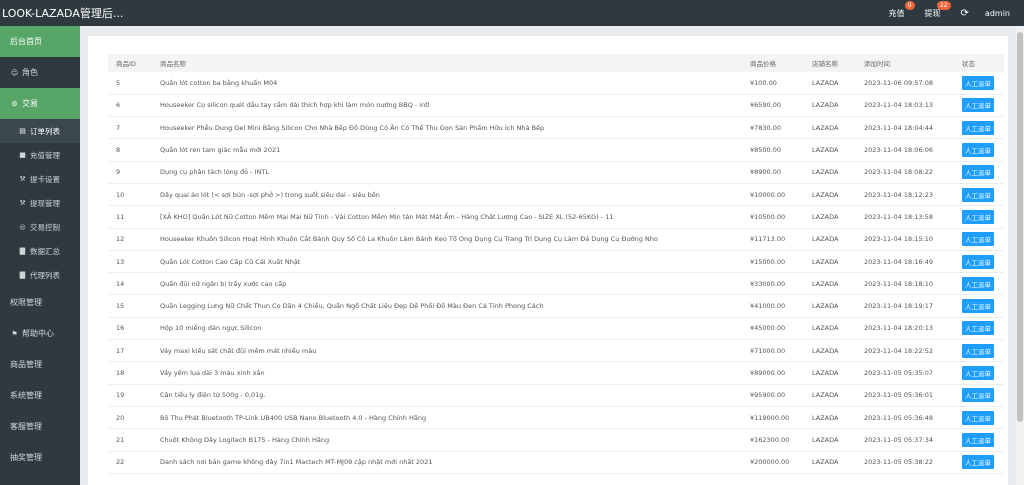  I want to click on cell-price: ¥15000.00, so click(773, 262).